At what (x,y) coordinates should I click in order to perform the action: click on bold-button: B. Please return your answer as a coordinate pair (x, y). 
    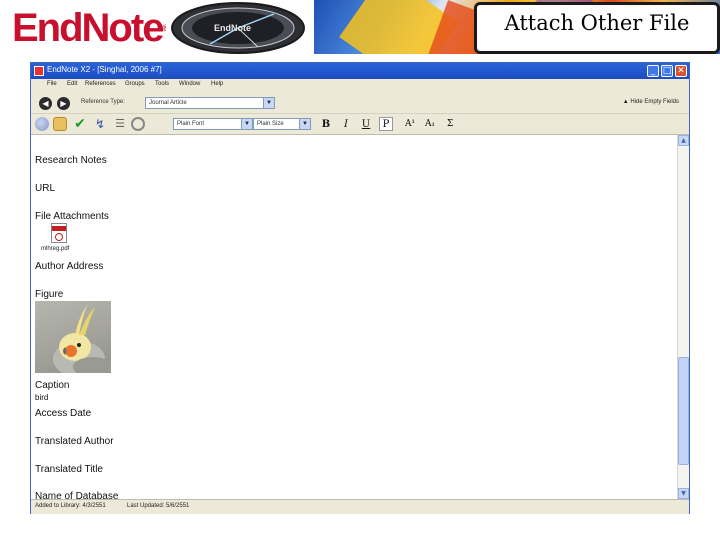
    Looking at the image, I should click on (326, 124).